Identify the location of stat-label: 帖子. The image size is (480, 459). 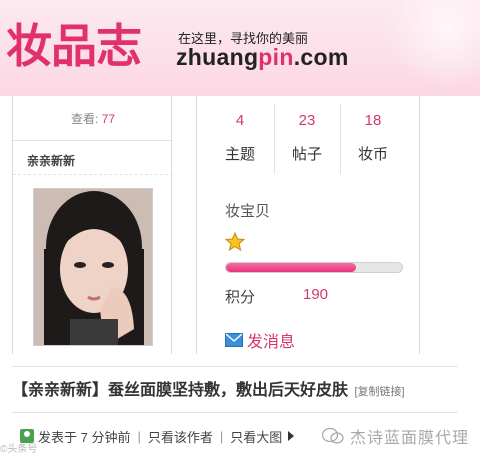
(306, 154).